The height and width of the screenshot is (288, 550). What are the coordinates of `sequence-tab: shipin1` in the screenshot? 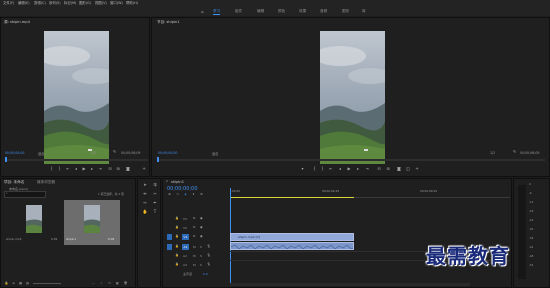 It's located at (177, 182).